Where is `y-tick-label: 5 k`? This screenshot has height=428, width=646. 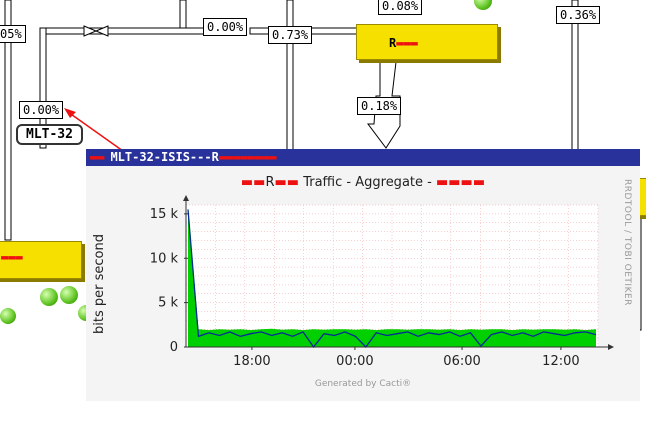 y-tick-label: 5 k is located at coordinates (168, 303).